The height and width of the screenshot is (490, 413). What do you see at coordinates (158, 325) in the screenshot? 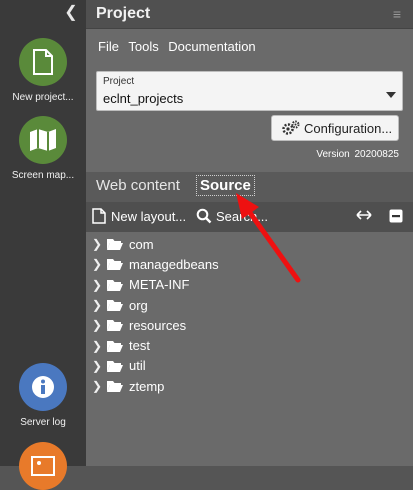
I see `tree-item-label: resources` at bounding box center [158, 325].